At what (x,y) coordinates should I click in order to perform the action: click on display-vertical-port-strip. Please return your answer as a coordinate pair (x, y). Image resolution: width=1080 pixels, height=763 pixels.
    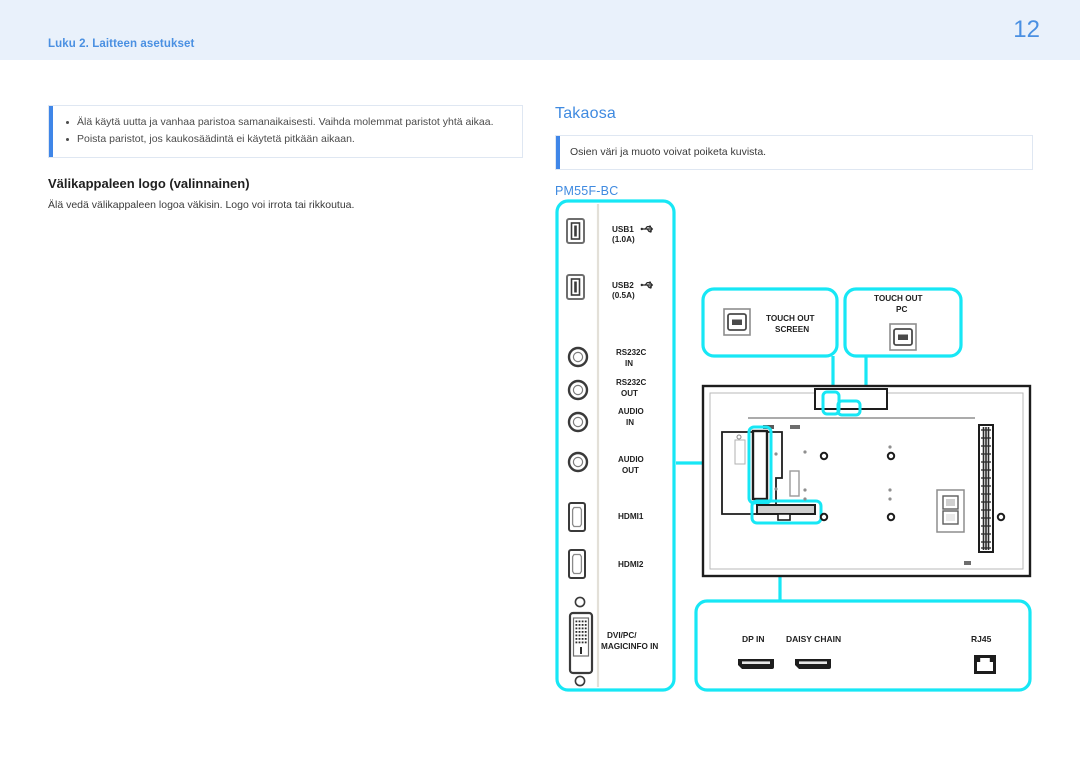
    Looking at the image, I should click on (760, 465).